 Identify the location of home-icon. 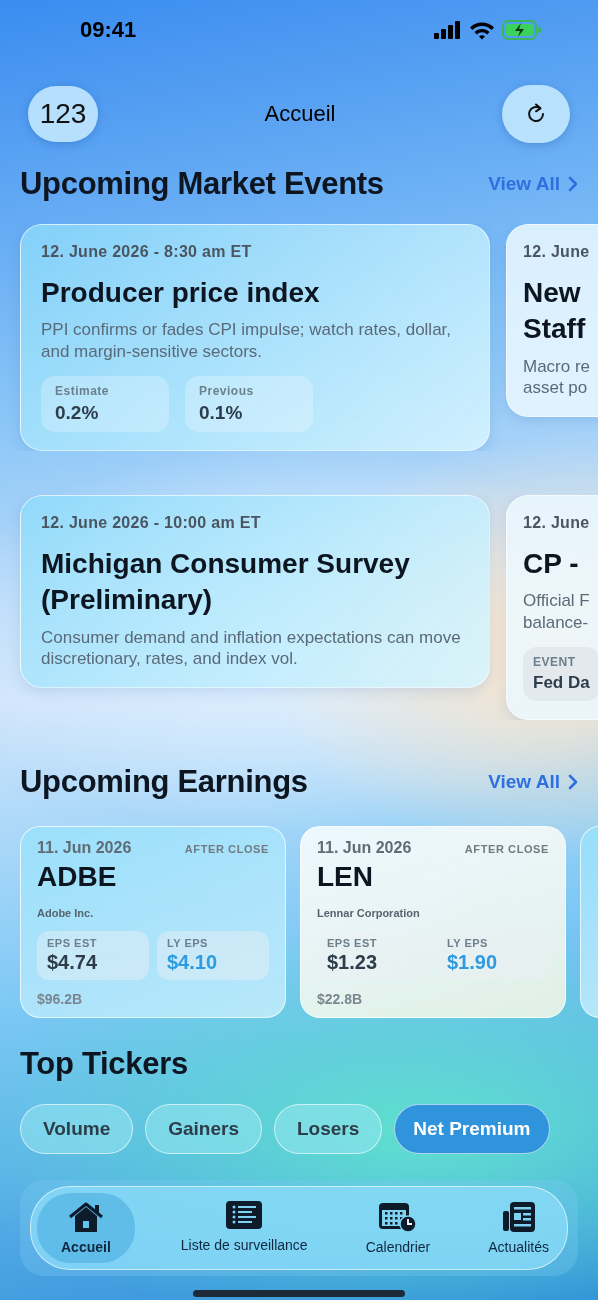
(85, 1216).